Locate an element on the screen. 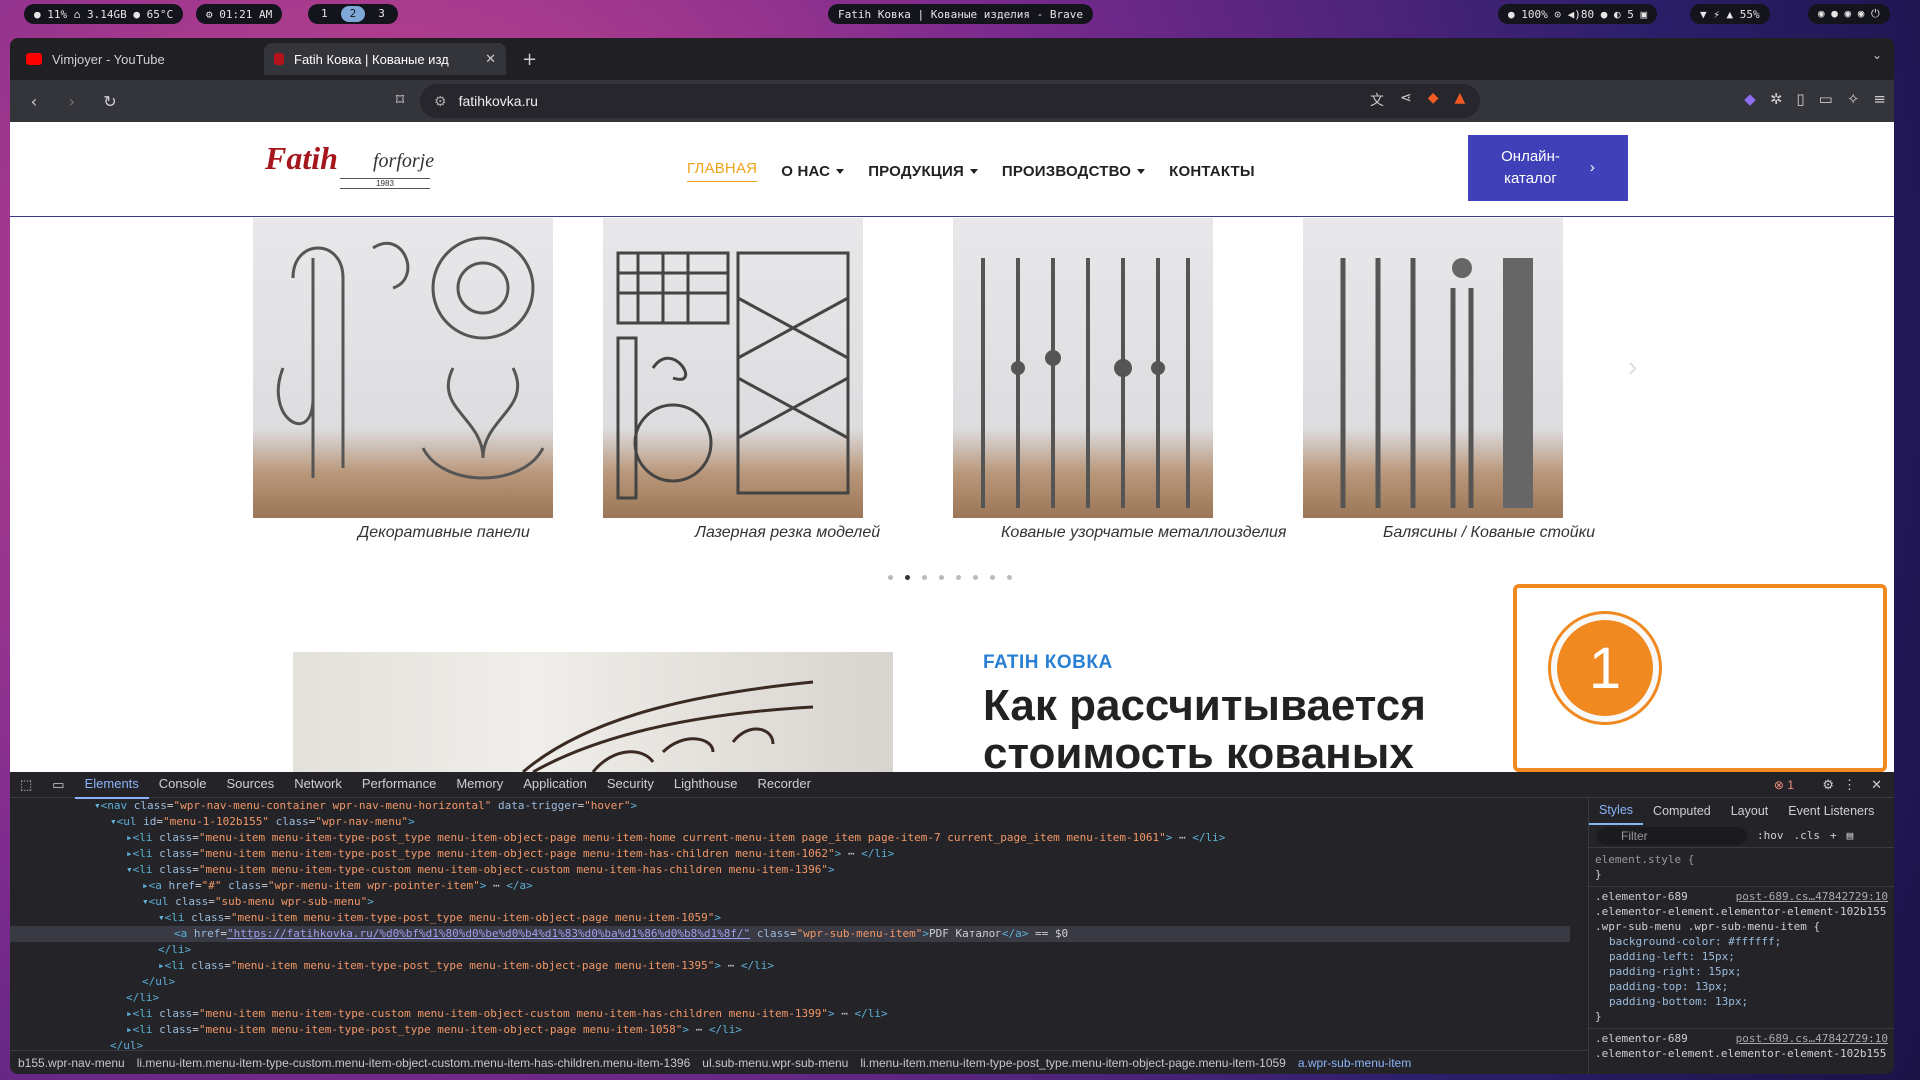 The image size is (1920, 1080). css-property: background-color: #ffffff; is located at coordinates (1748, 941).